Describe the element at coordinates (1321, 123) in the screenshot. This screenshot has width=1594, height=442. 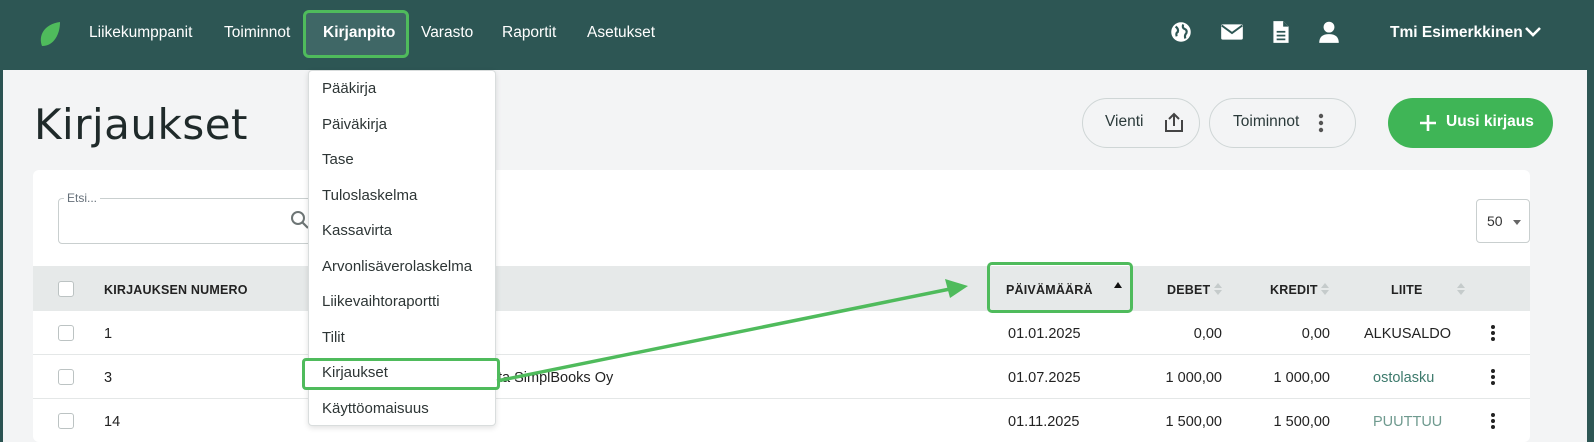
I see `kebab-menu-icon` at that location.